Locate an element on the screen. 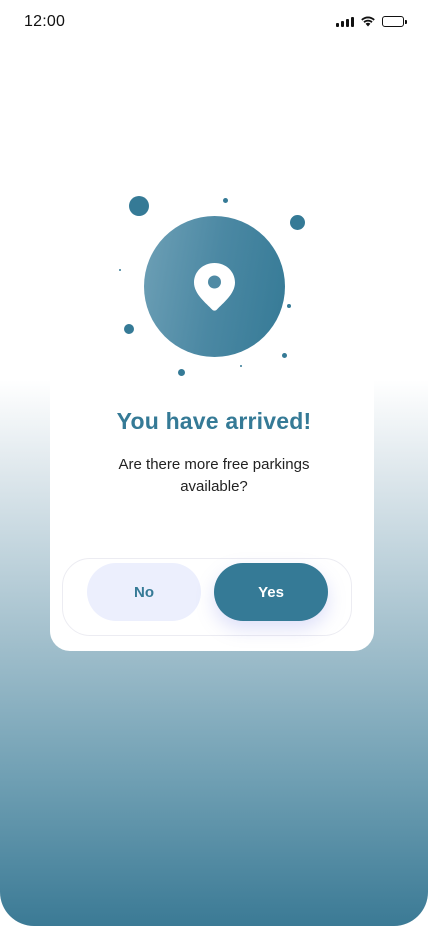 Image resolution: width=428 pixels, height=926 pixels. answer-button-group: No Yes is located at coordinates (207, 597).